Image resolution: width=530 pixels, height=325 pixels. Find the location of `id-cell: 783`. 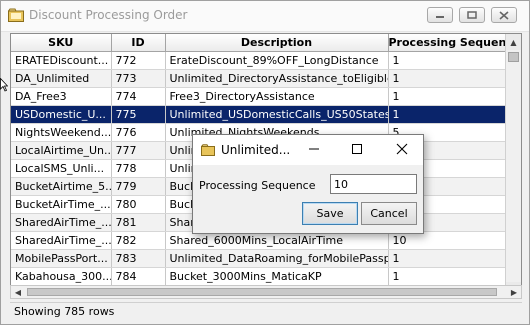

id-cell: 783 is located at coordinates (138, 258).